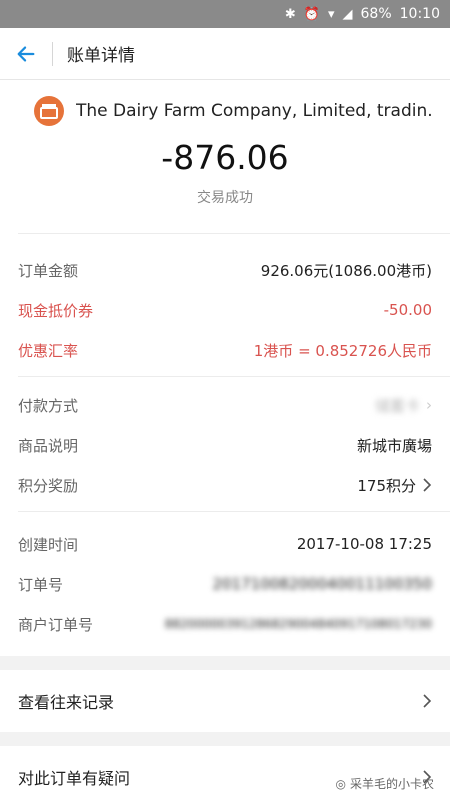  What do you see at coordinates (364, 544) in the screenshot?
I see `created-time-value: 2017-10-08 17:25` at bounding box center [364, 544].